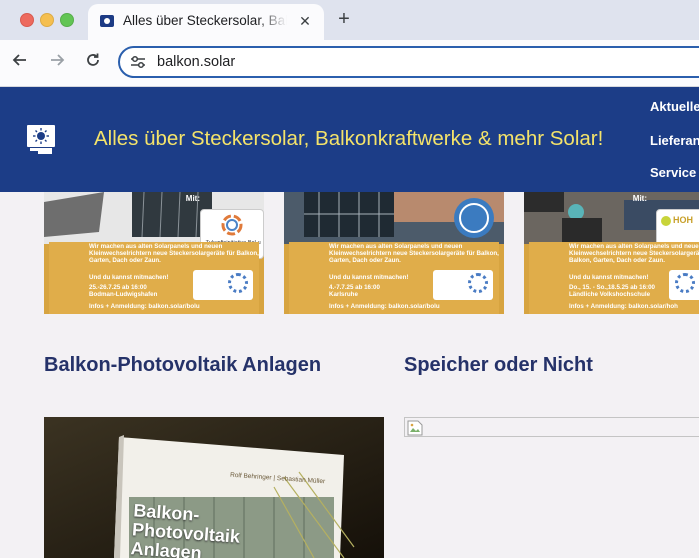  What do you see at coordinates (123, 295) in the screenshot?
I see `banner-place: Bodman-Ludwigshafen` at bounding box center [123, 295].